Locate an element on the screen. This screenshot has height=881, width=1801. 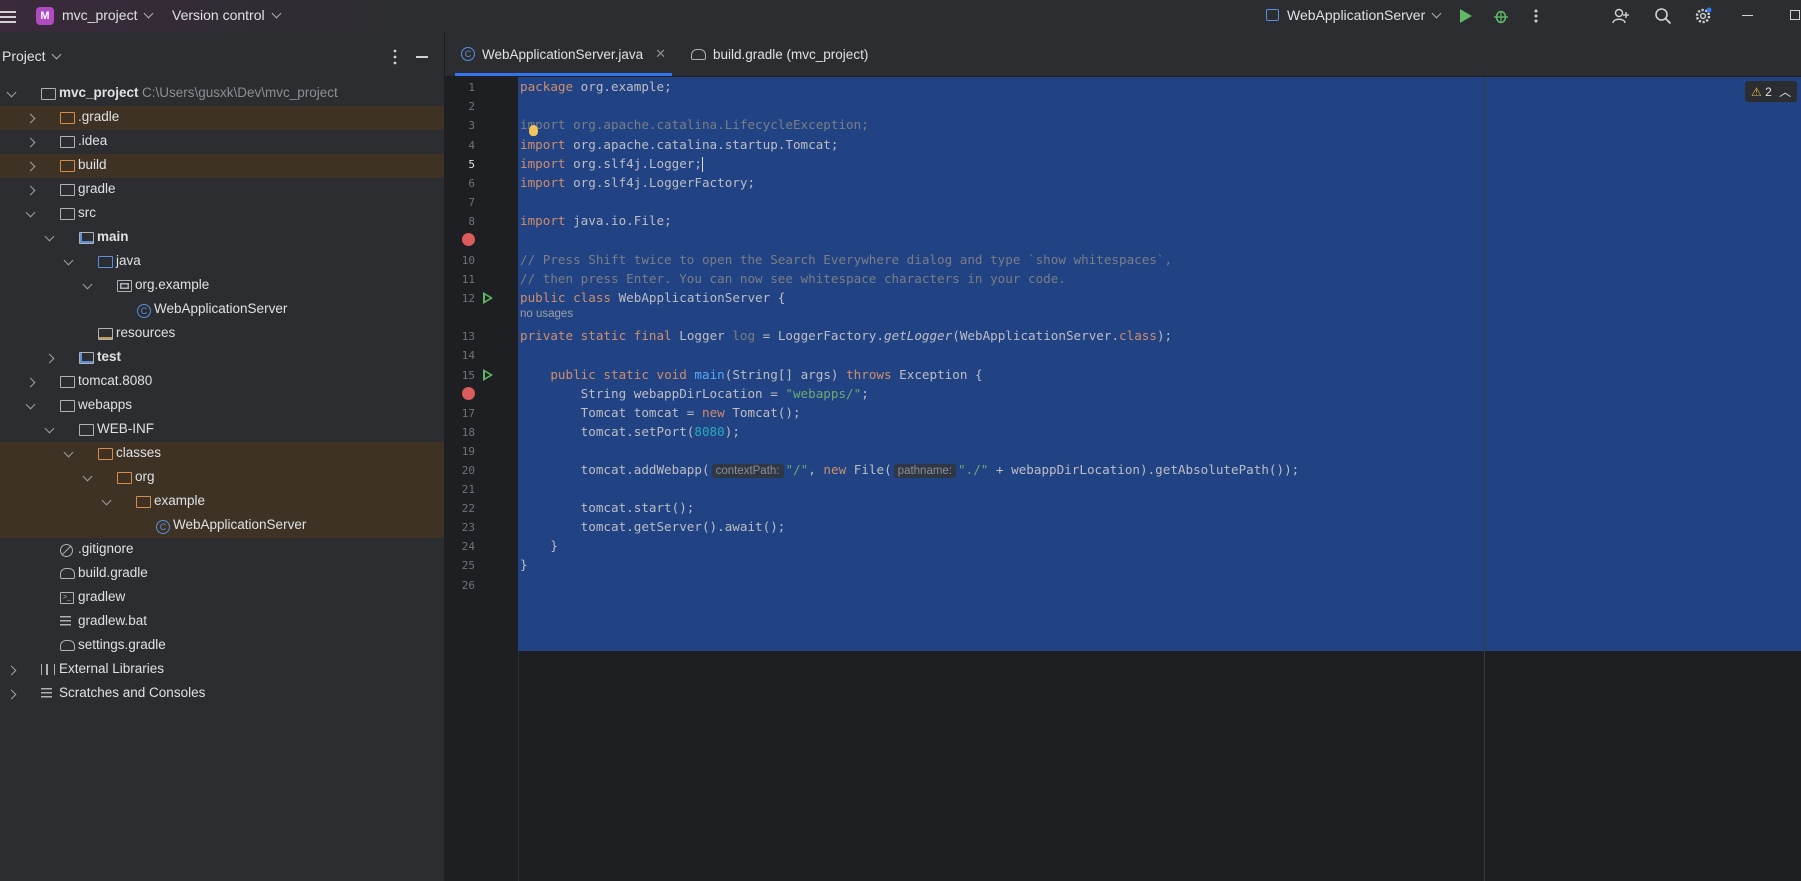
usages-hint: no usages is located at coordinates (546, 314).